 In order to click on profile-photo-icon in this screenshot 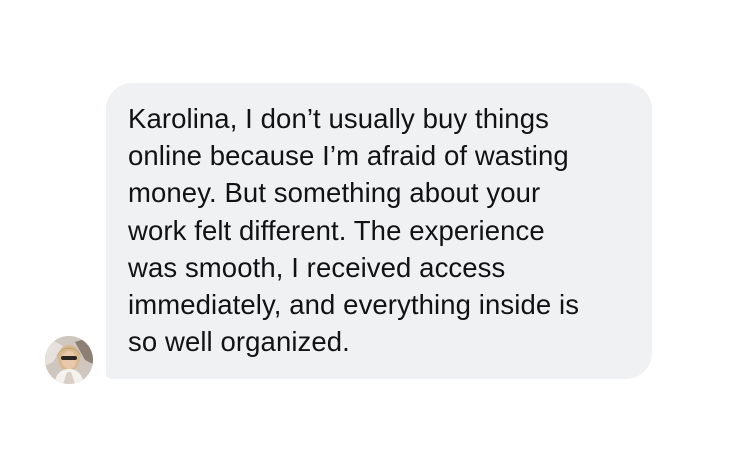, I will do `click(69, 360)`.